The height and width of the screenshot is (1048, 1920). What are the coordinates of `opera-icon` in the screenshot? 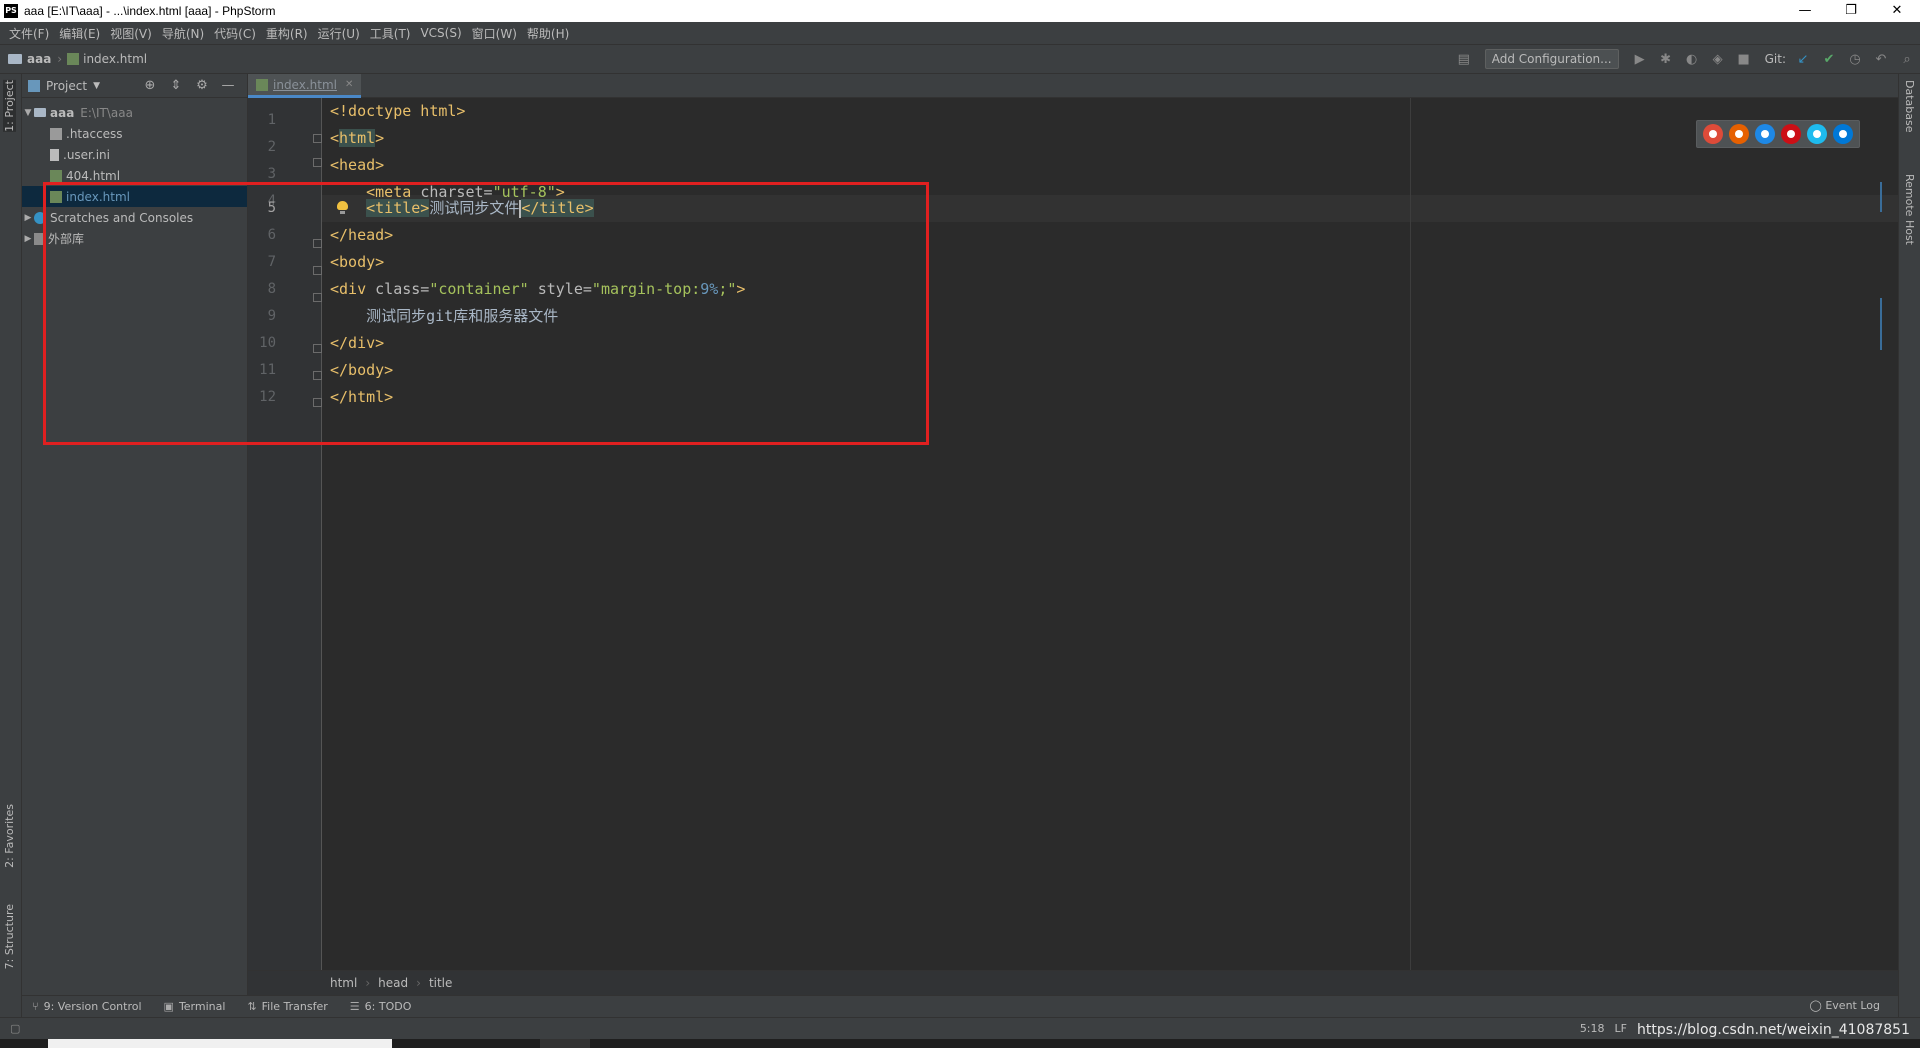 It's located at (1791, 134).